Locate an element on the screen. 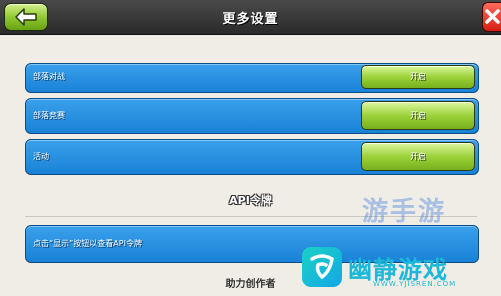 Image resolution: width=501 pixels, height=296 pixels. toggle-button-clan-war: 开启 is located at coordinates (418, 77).